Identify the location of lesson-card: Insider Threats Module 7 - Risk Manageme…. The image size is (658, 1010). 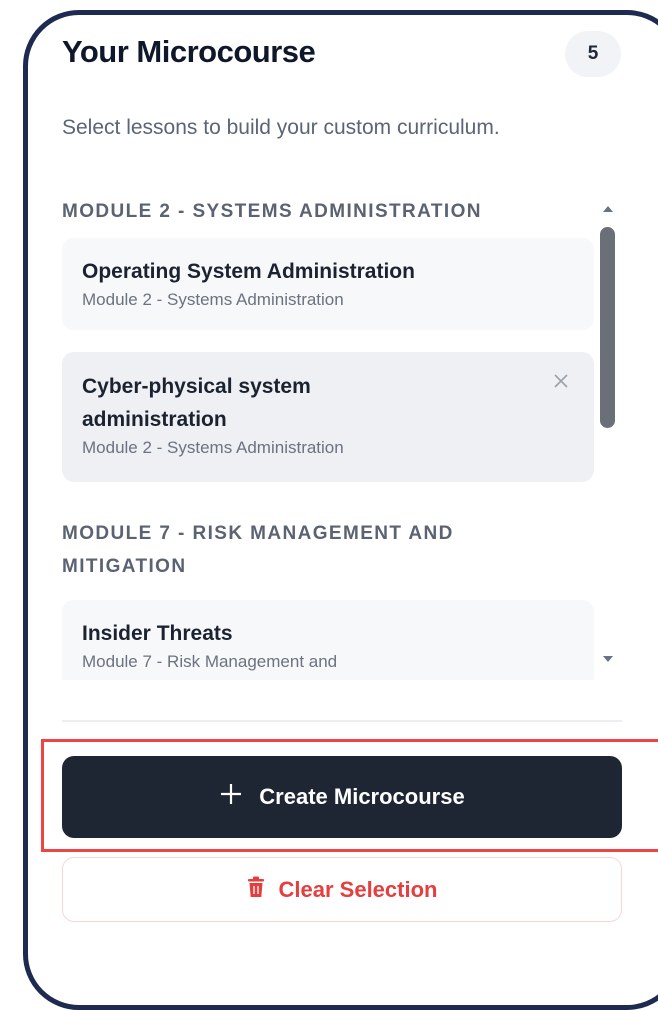
(328, 640).